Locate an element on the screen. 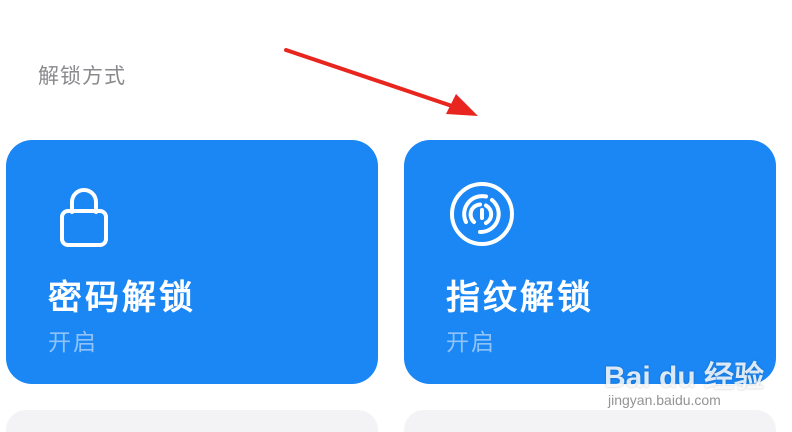 Image resolution: width=792 pixels, height=432 pixels. next-card-right is located at coordinates (590, 421).